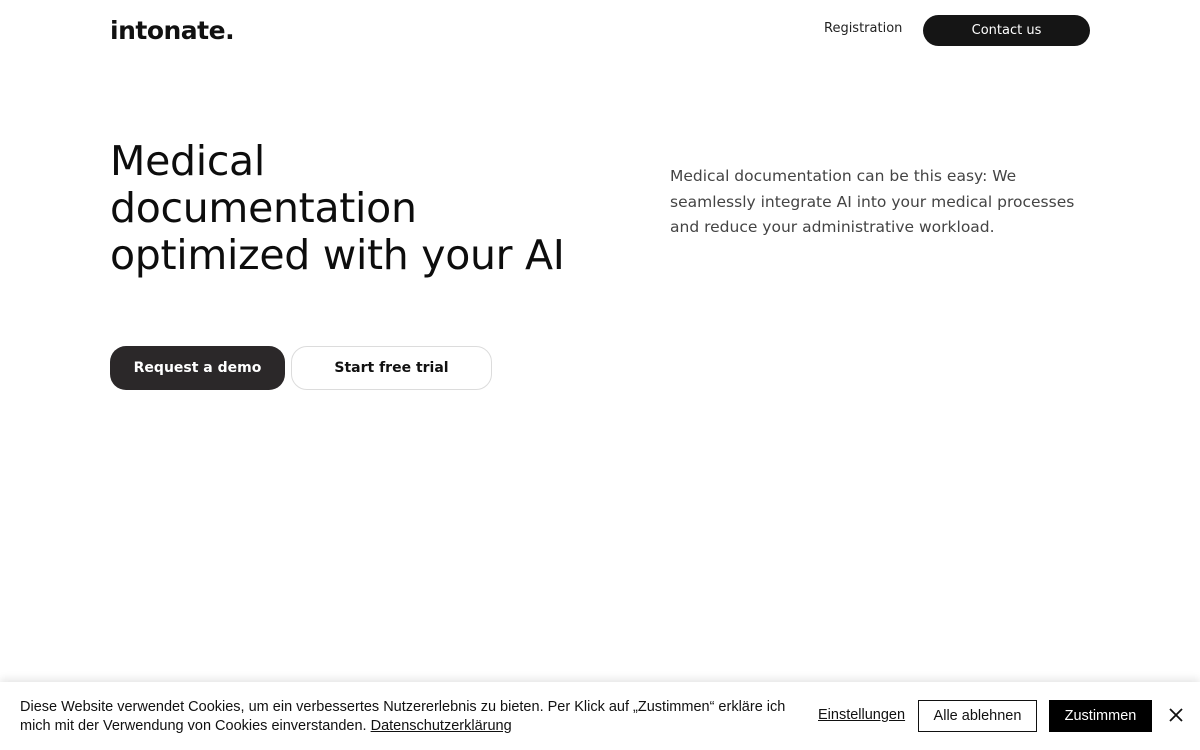 The height and width of the screenshot is (750, 1200). I want to click on reject-all-button: Alle ablehnen, so click(977, 716).